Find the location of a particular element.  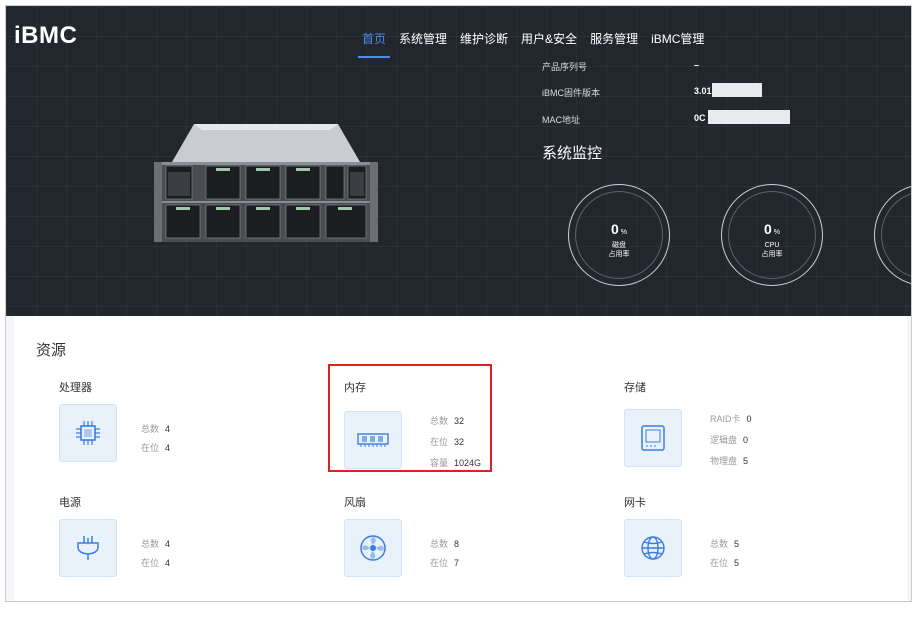

storage-logical: 逻辑盘 0 is located at coordinates (729, 440).